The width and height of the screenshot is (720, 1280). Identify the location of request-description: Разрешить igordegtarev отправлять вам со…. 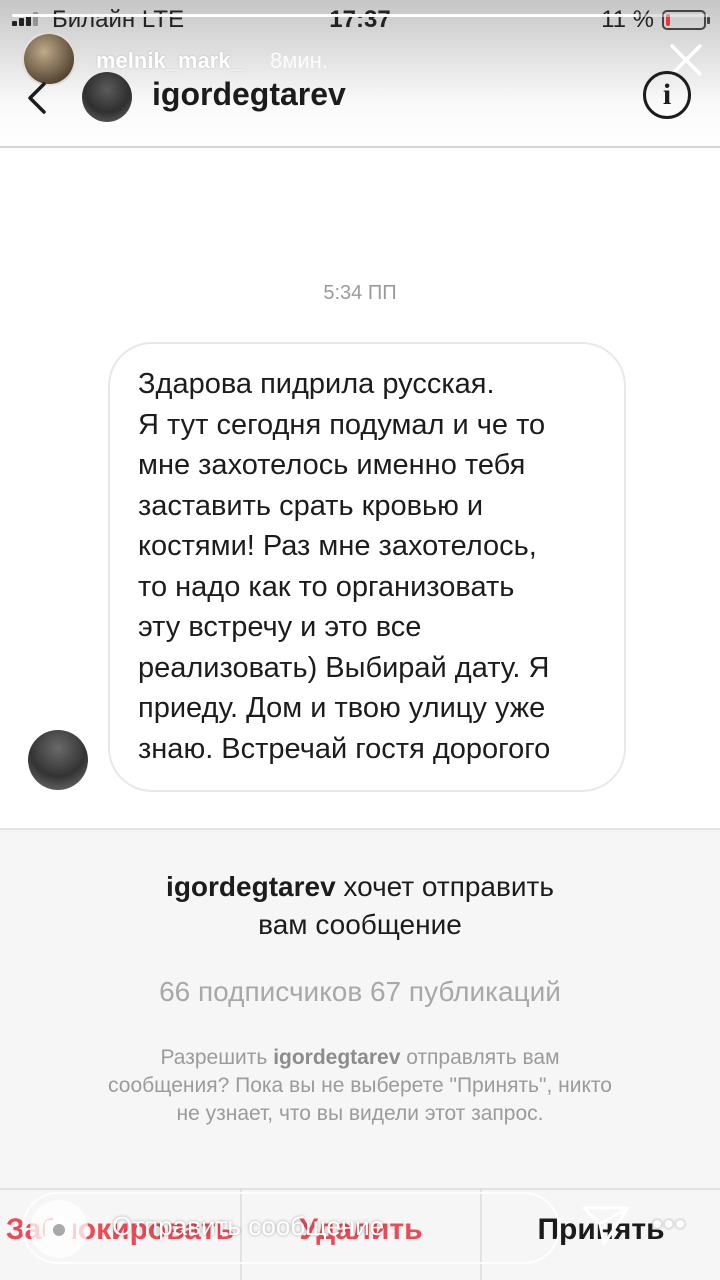
(360, 1086).